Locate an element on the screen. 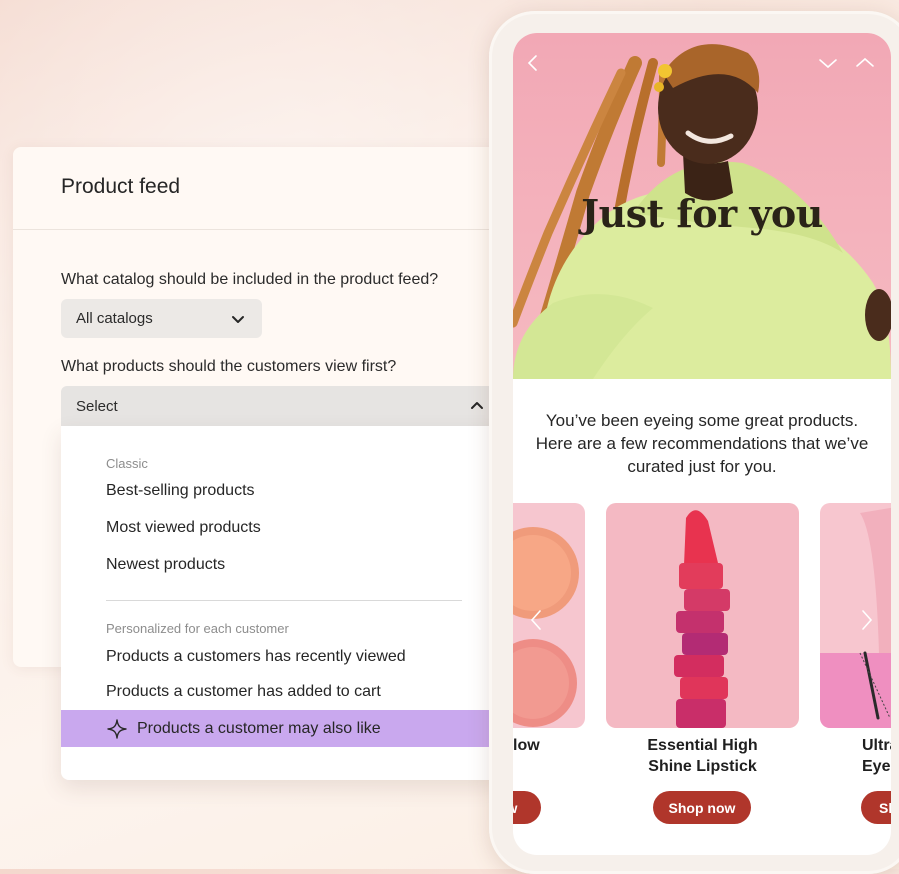  product-name-1: low is located at coordinates (526, 745).